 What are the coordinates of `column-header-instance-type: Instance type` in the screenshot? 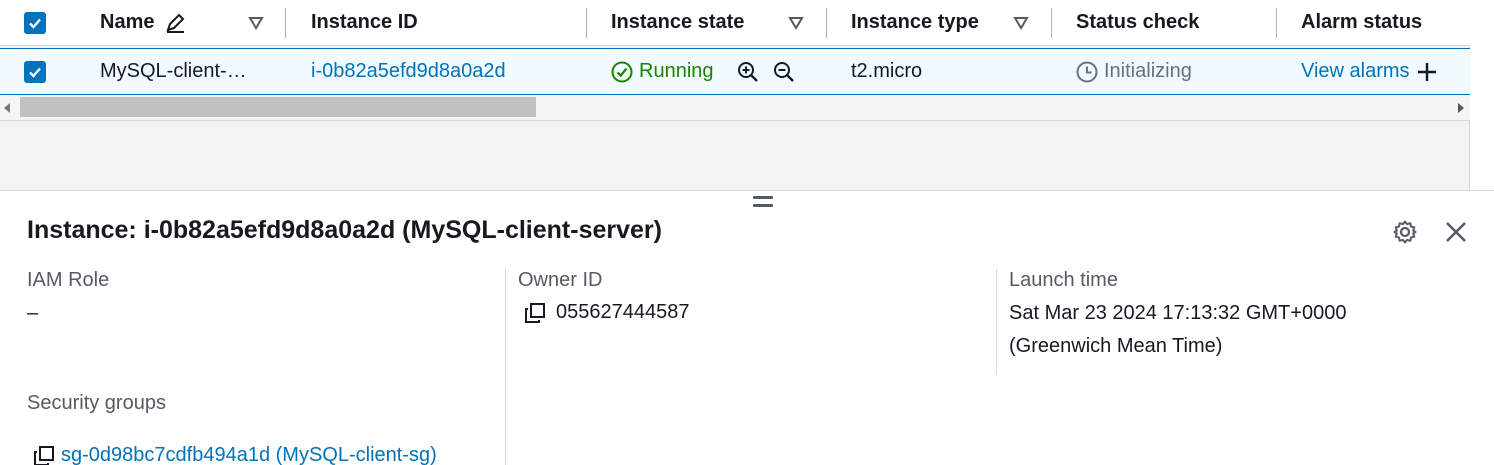 It's located at (915, 22).